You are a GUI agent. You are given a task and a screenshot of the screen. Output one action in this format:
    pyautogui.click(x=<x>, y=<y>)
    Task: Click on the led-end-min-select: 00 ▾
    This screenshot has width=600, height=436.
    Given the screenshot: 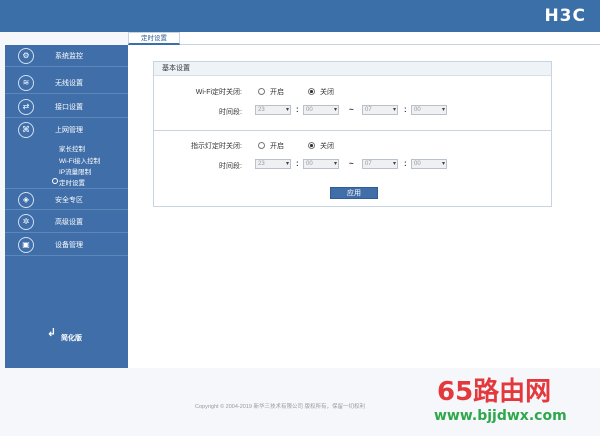 What is the action you would take?
    pyautogui.click(x=429, y=164)
    